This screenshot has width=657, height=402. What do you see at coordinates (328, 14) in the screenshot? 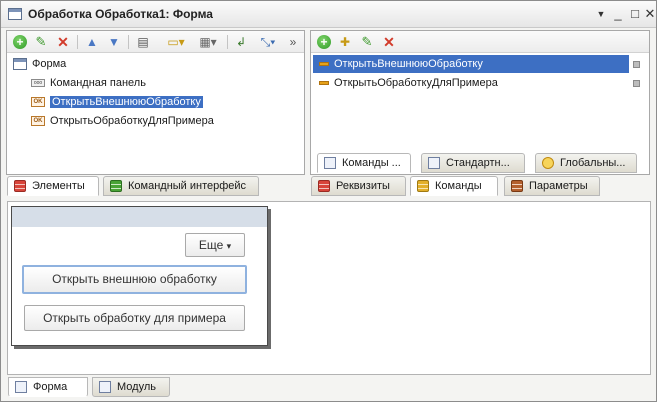
I see `title-bar: Обработка Обработка1: Форма ▼ _ □ ✕` at bounding box center [328, 14].